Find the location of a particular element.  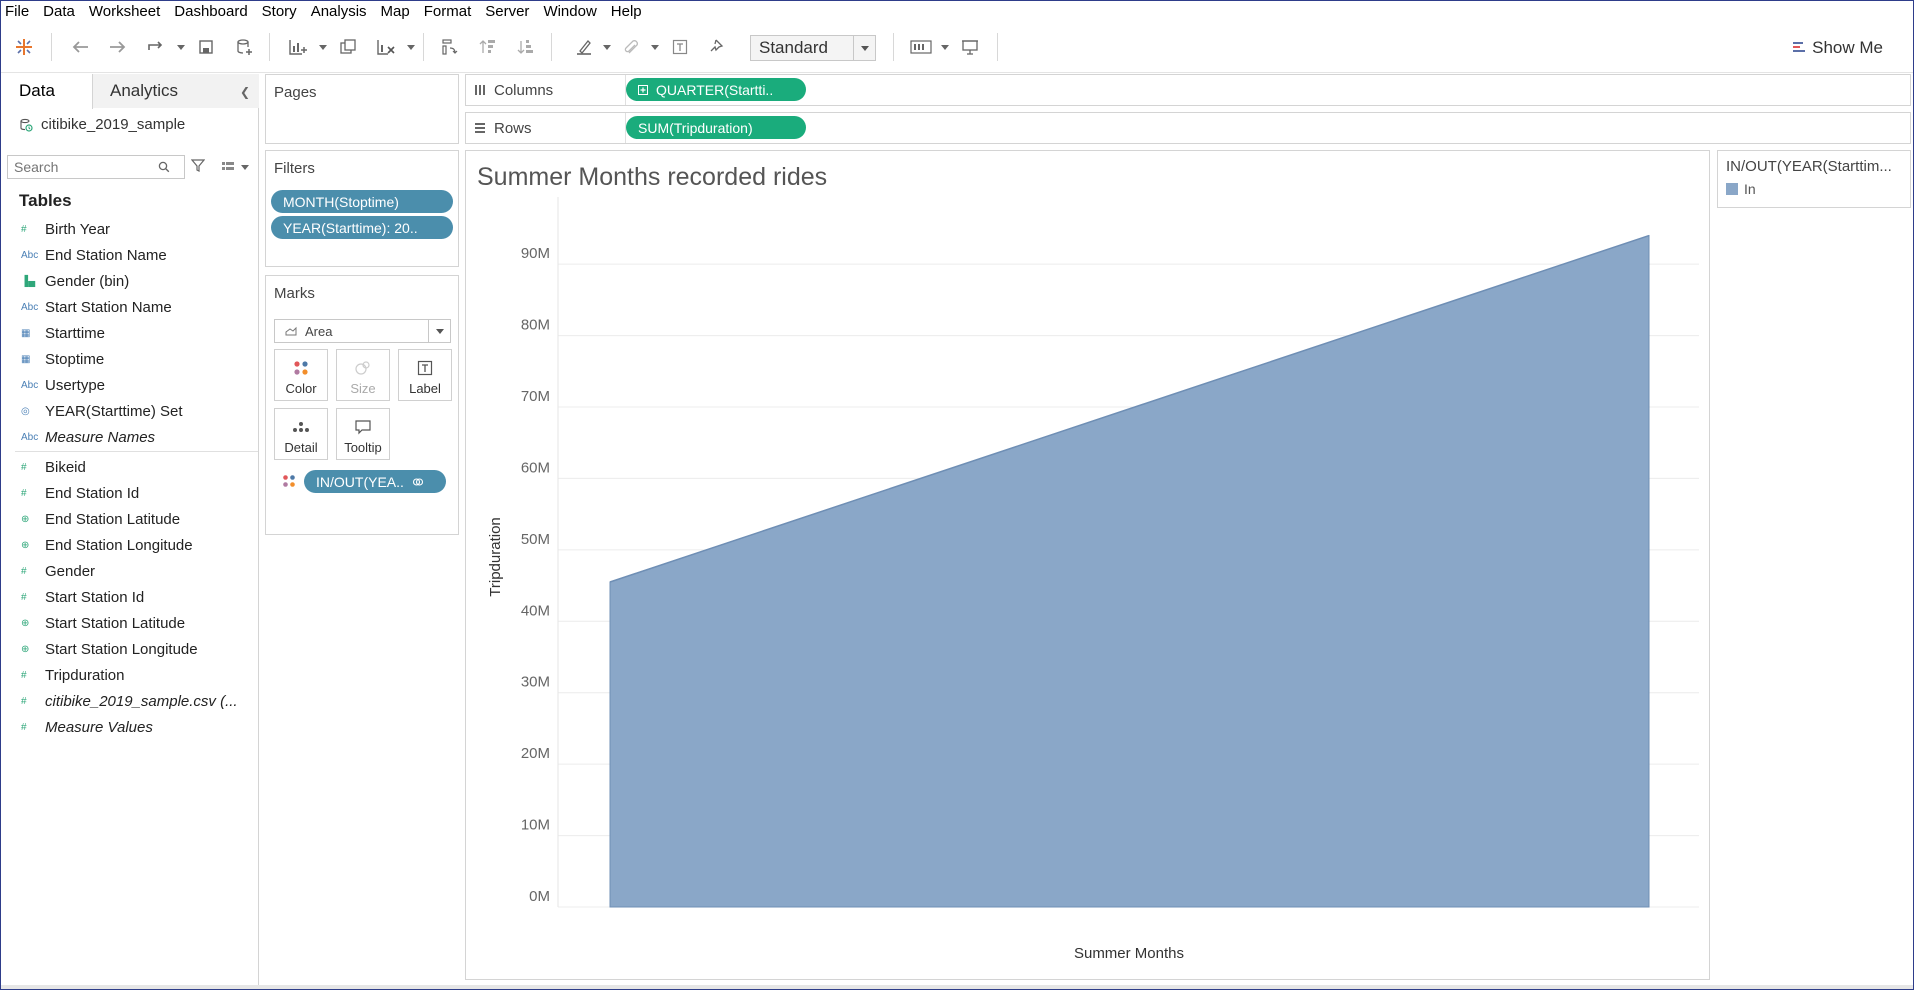

menu-file: File is located at coordinates (18, 12).